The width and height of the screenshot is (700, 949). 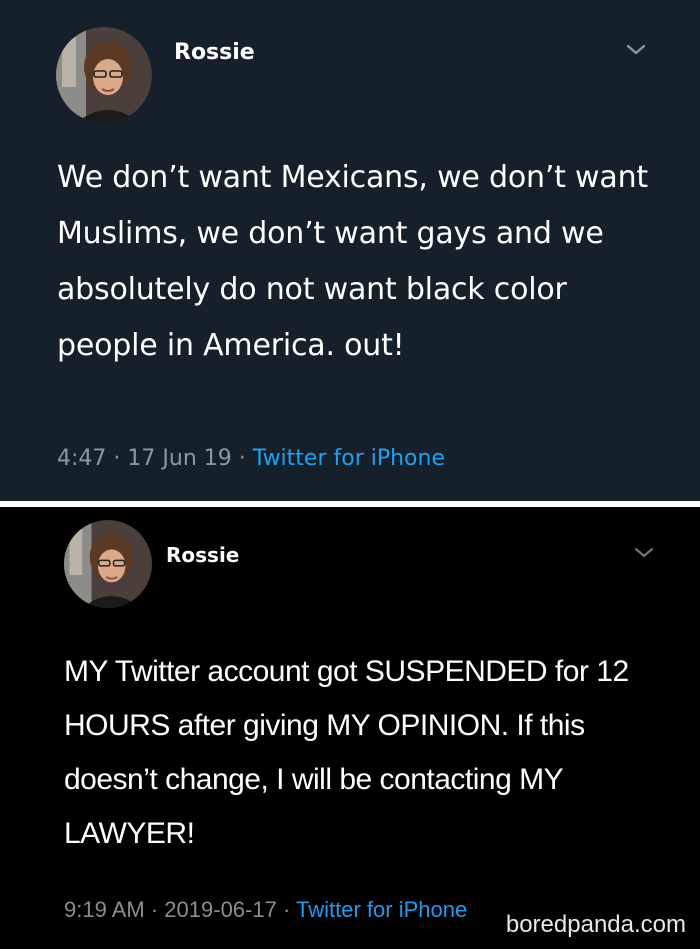 I want to click on tweet-time: 9:19 AM, so click(x=104, y=909).